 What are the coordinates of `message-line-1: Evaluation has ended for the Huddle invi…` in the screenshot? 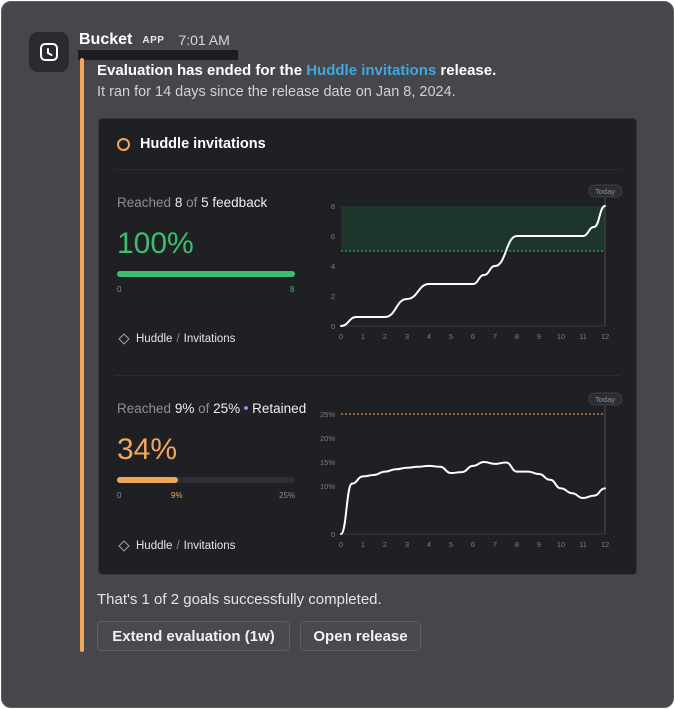 It's located at (296, 70).